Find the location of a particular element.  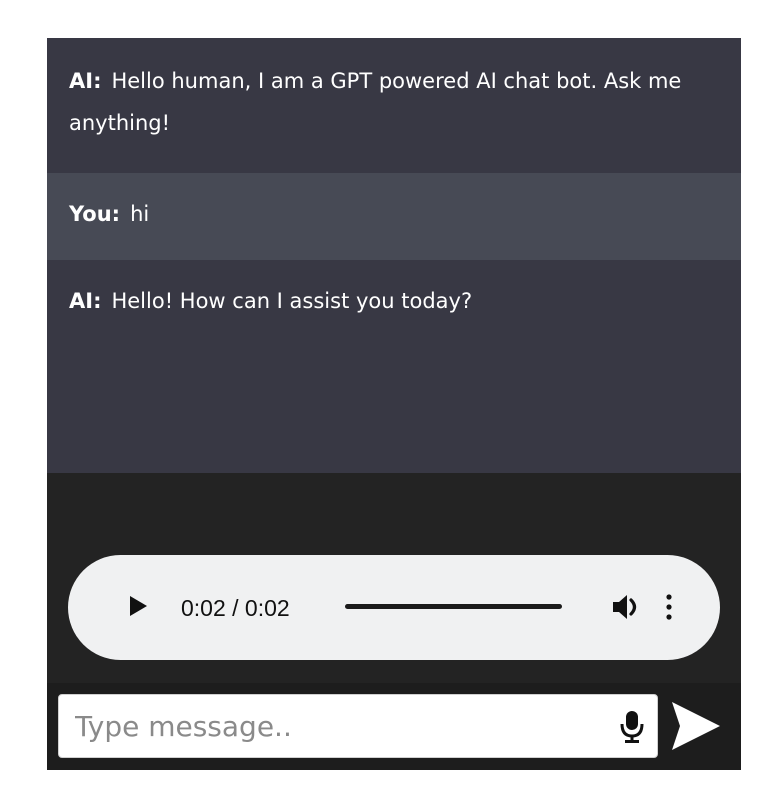

audio-time: 0:02 / 0:02 is located at coordinates (235, 608).